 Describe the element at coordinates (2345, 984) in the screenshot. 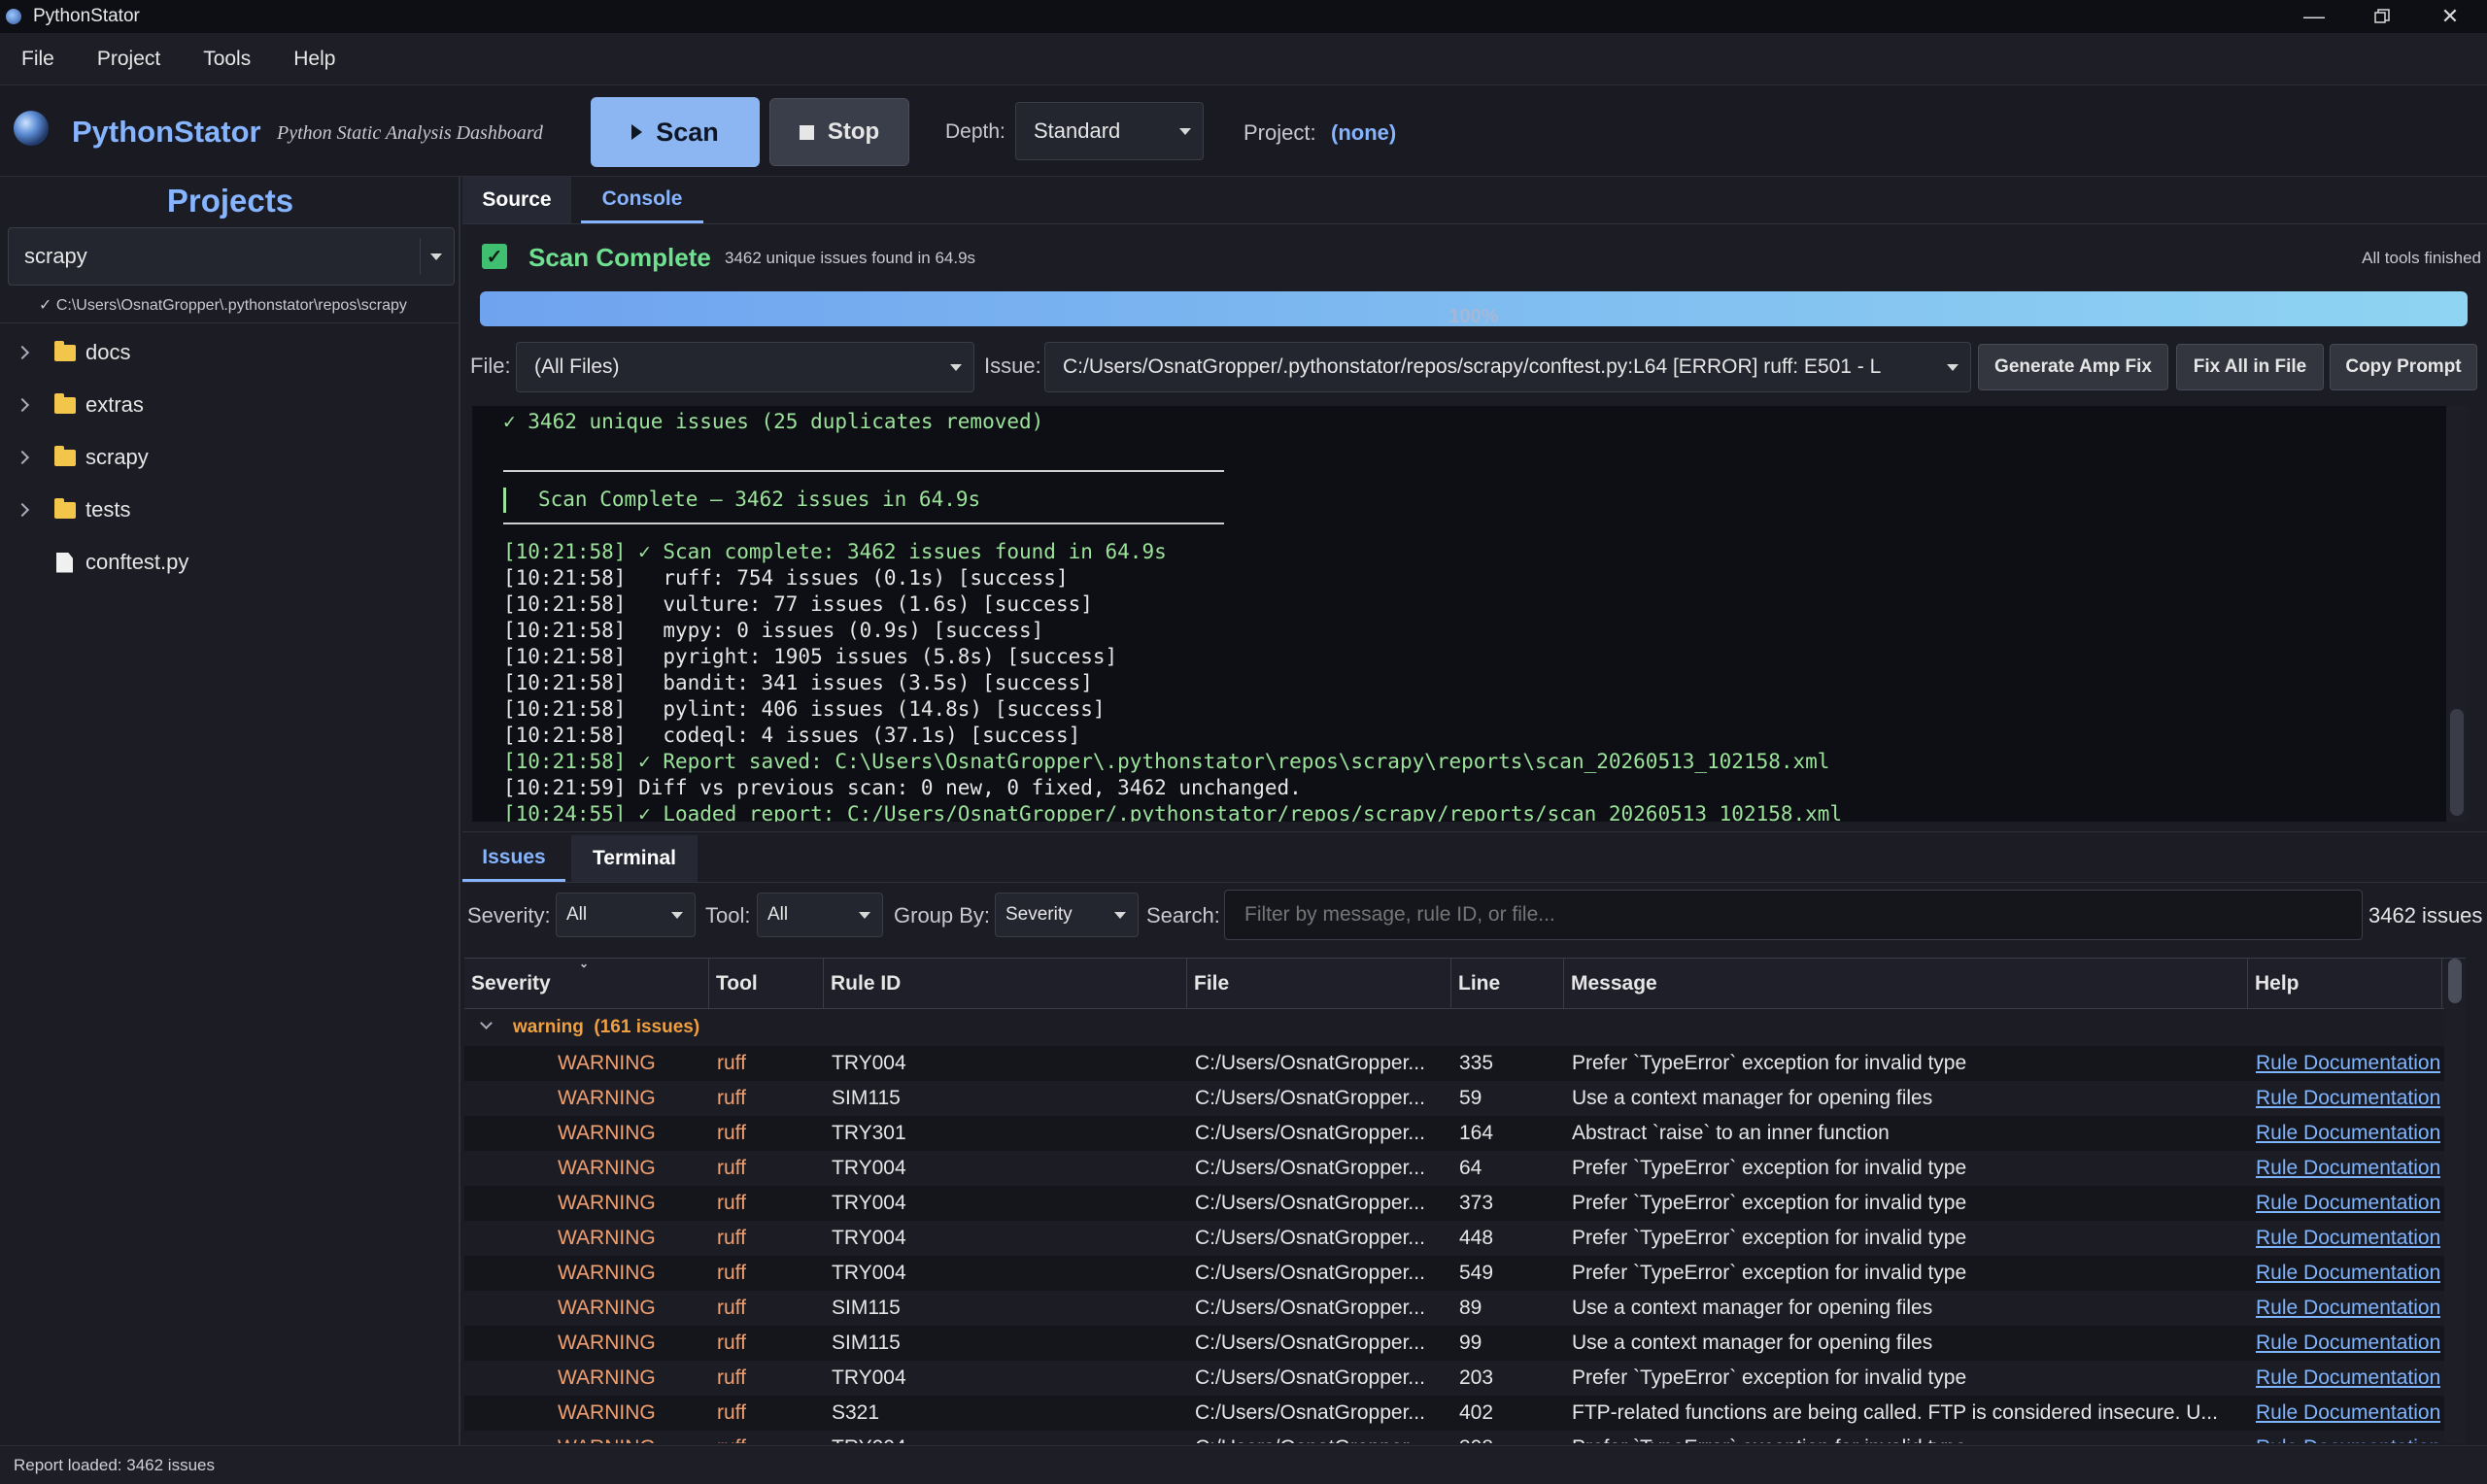

I see `column-header-help: Help` at that location.